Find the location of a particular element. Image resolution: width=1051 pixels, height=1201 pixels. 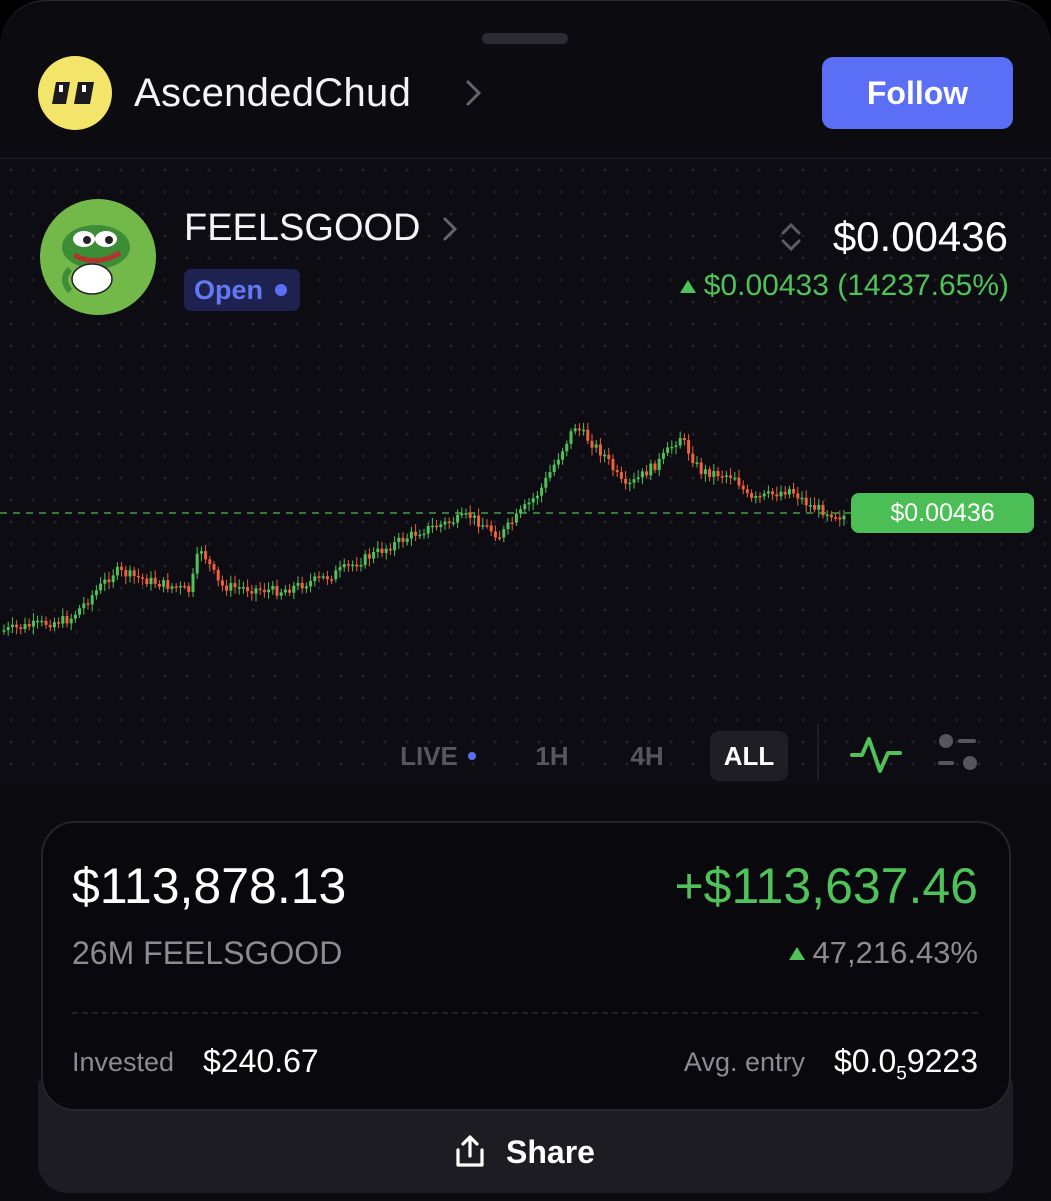

token-avatar is located at coordinates (98, 257).